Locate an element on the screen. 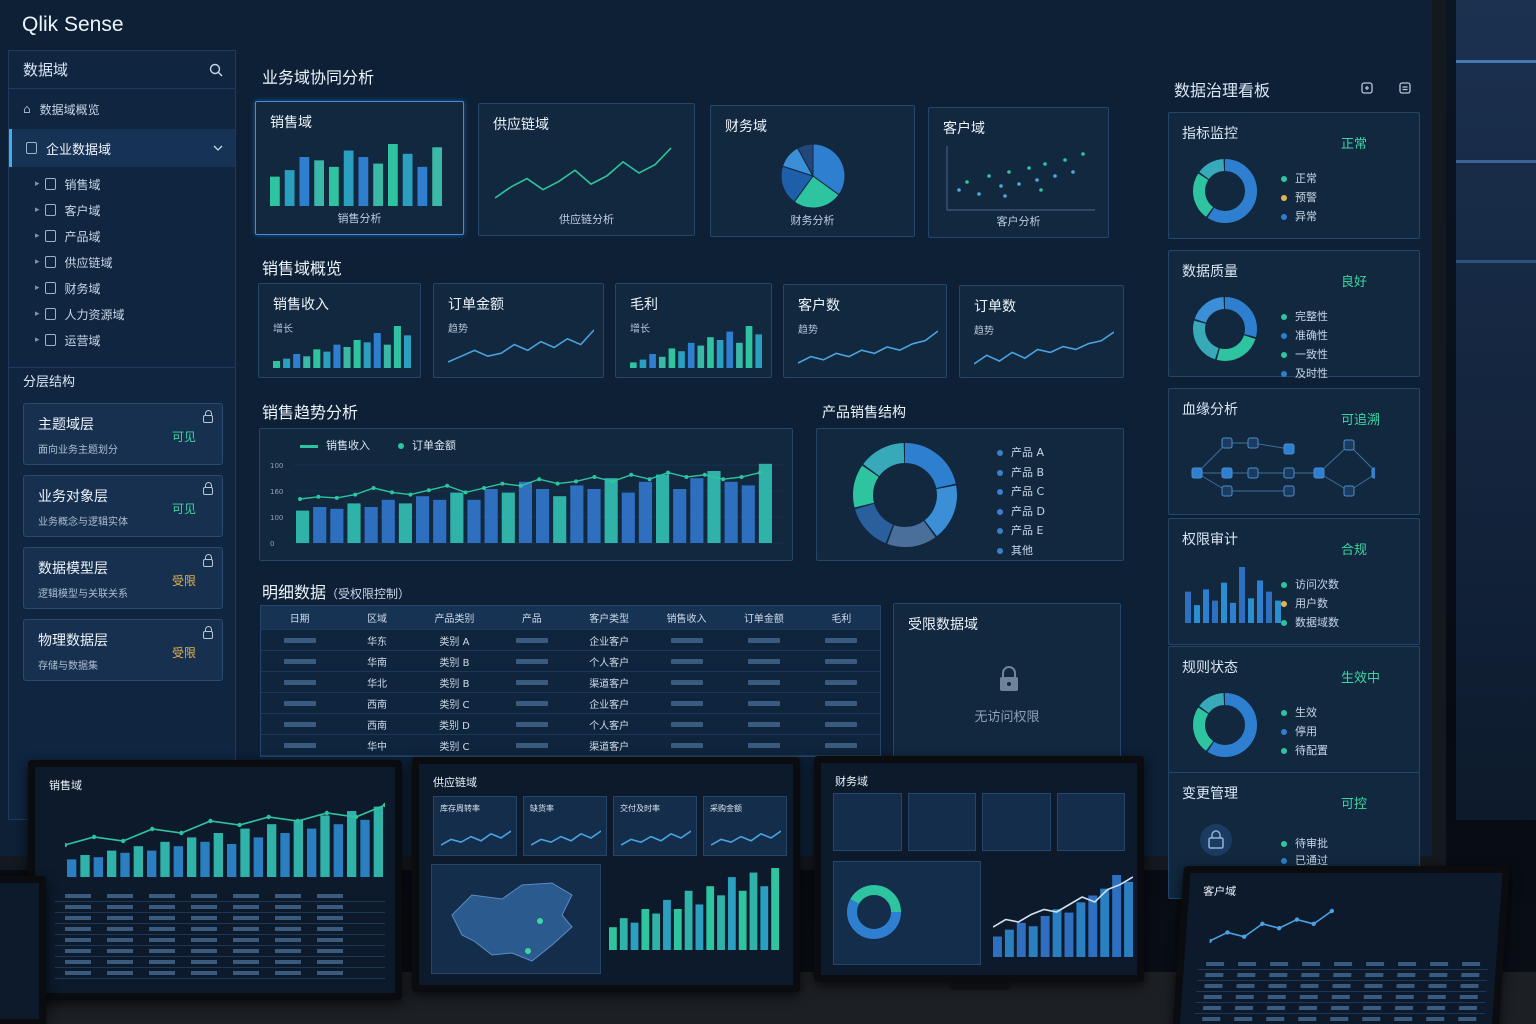 This screenshot has width=1536, height=1024. sidebar-item-hr: ▸ 人力资源域 is located at coordinates (122, 314).